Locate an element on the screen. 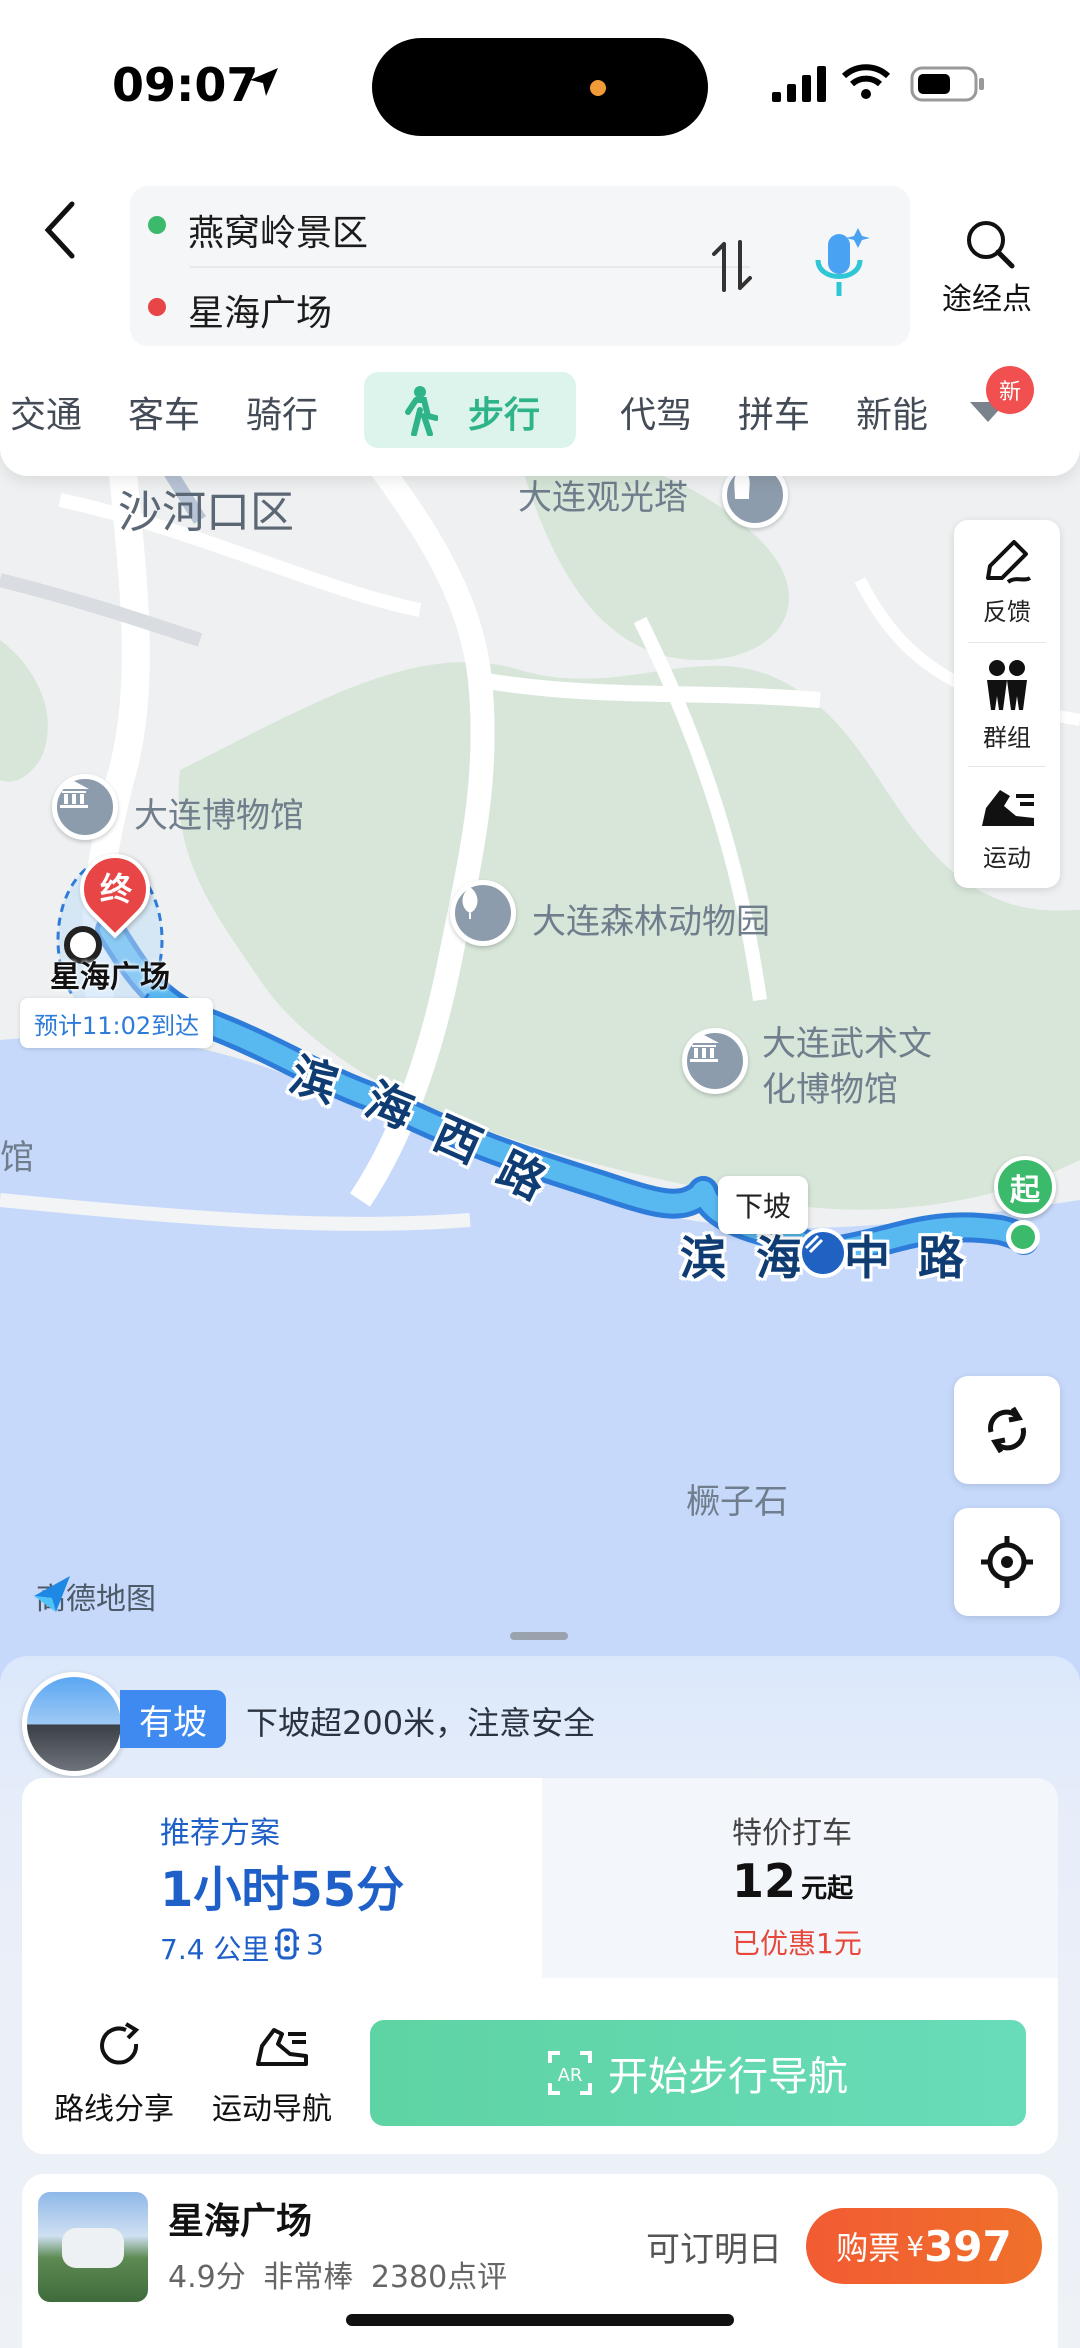 Image resolution: width=1080 pixels, height=2348 pixels. taxi-price: 12 is located at coordinates (764, 1881).